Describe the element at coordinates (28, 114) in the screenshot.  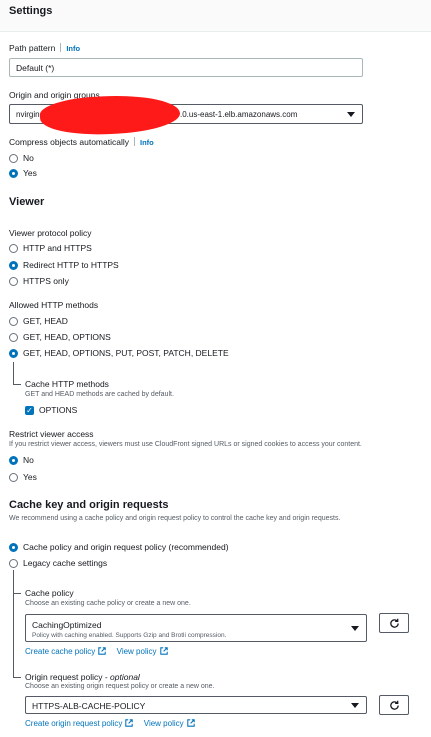
I see `origin-value-prefix: nvirgin` at that location.